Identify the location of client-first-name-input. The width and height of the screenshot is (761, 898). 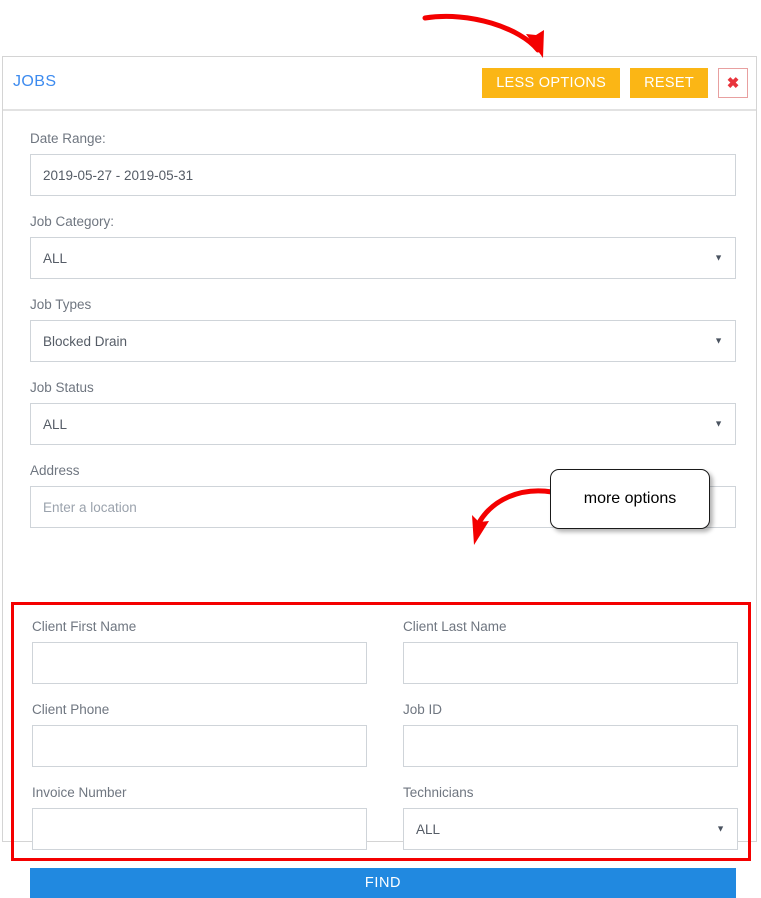
(199, 663).